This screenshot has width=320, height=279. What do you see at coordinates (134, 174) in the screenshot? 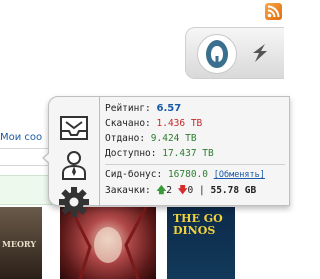
I see `bonus-label: Сид-бонус:` at bounding box center [134, 174].